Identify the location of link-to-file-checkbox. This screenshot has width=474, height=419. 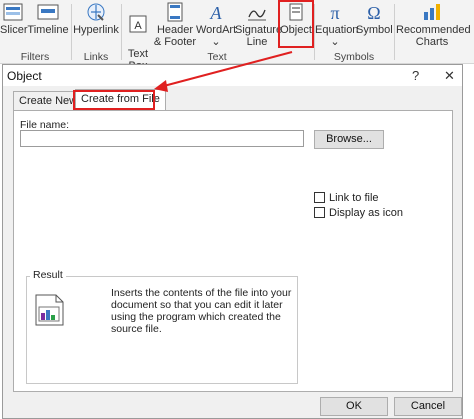
(319, 197).